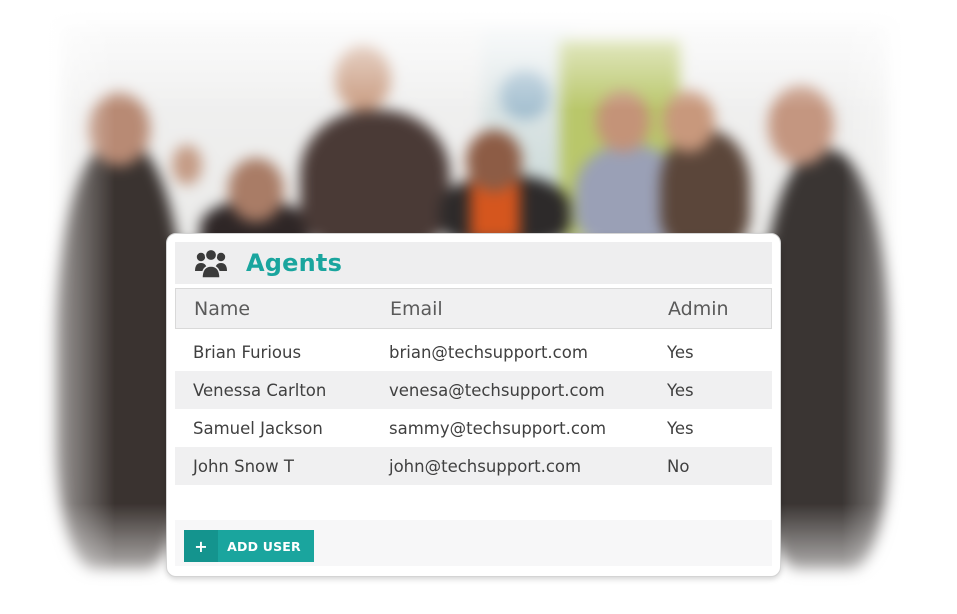 The height and width of the screenshot is (614, 957). Describe the element at coordinates (201, 546) in the screenshot. I see `plus-icon: +` at that location.